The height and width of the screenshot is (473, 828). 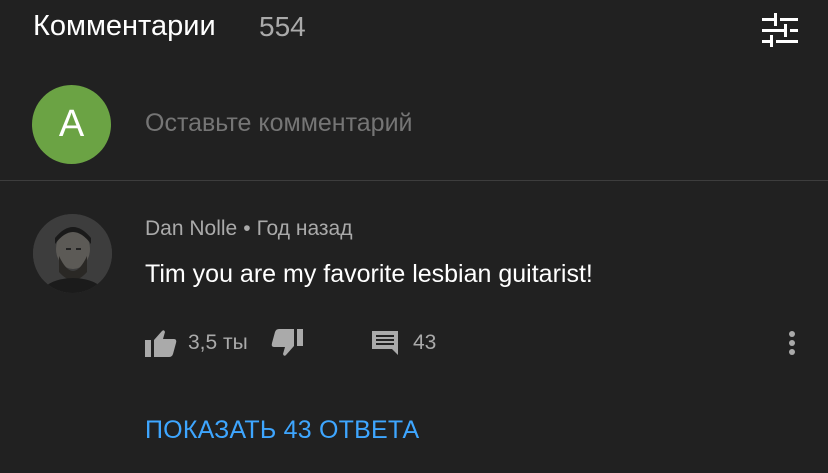 What do you see at coordinates (792, 343) in the screenshot?
I see `more-vert-icon` at bounding box center [792, 343].